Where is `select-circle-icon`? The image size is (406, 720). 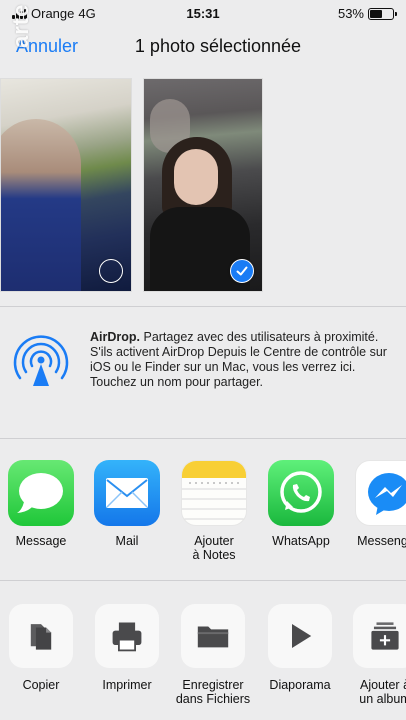 select-circle-icon is located at coordinates (111, 271).